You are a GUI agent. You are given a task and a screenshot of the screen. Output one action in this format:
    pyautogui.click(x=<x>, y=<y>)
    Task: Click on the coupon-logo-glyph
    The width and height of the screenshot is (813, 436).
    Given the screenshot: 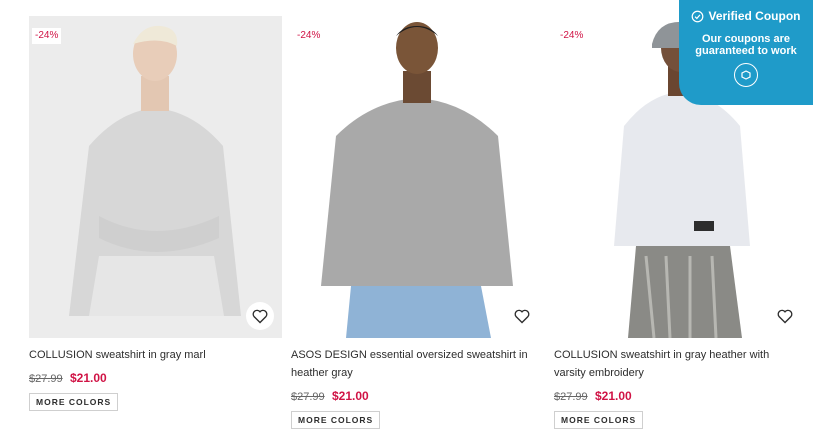 What is the action you would take?
    pyautogui.click(x=746, y=75)
    